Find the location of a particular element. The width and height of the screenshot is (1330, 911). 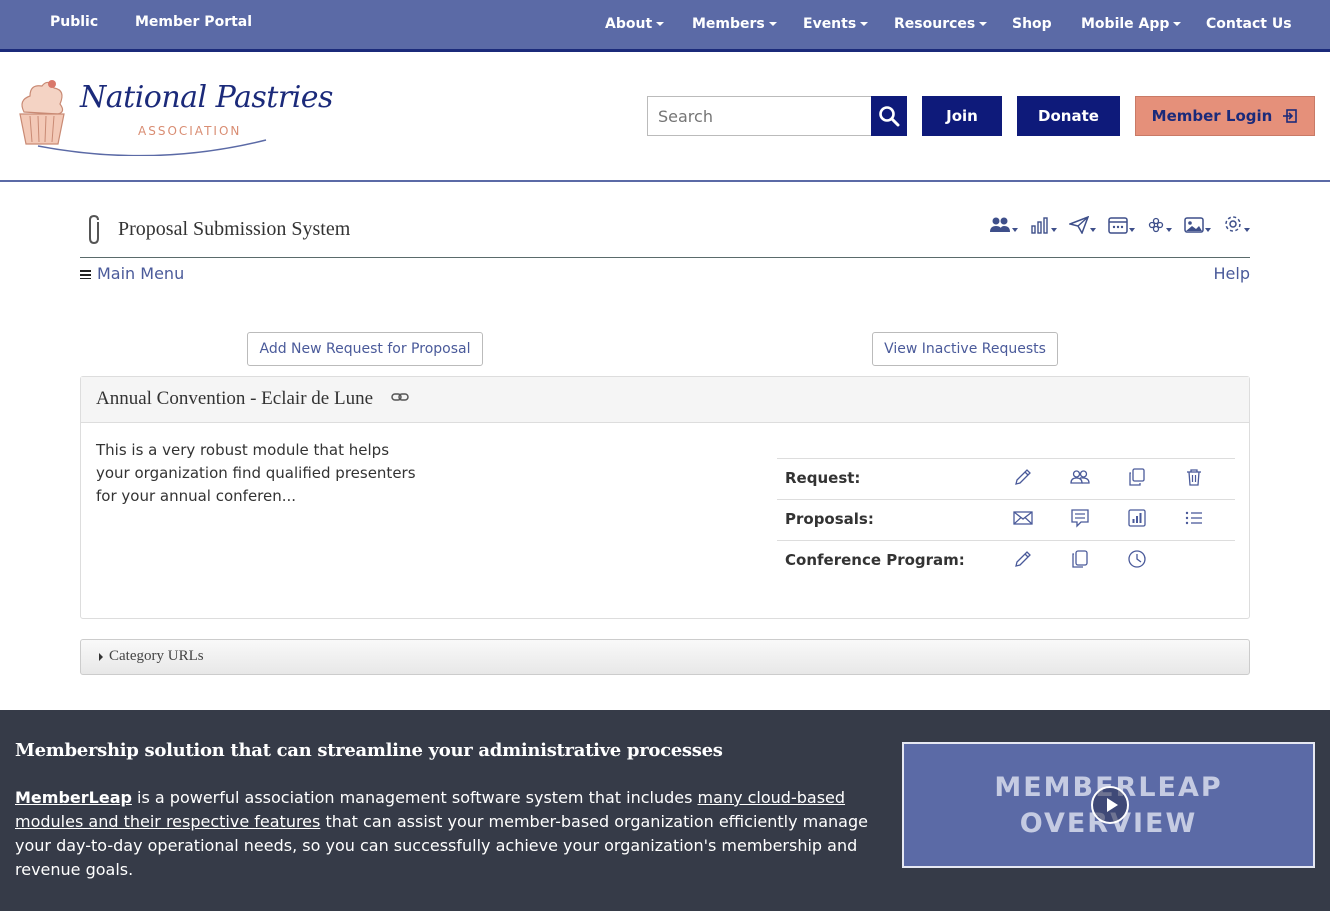

memberleap-link: MemberLeap is located at coordinates (73, 797).